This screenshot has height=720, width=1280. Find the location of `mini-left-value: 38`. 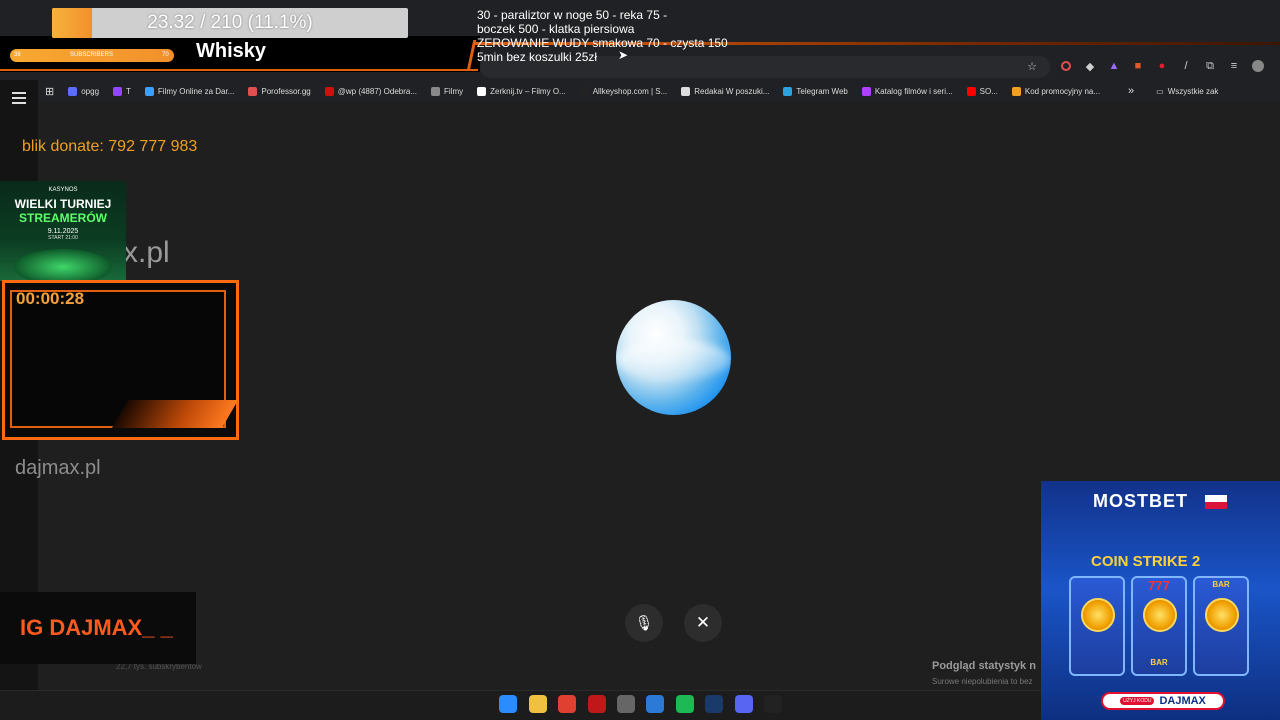

mini-left-value: 38 is located at coordinates (17, 55).